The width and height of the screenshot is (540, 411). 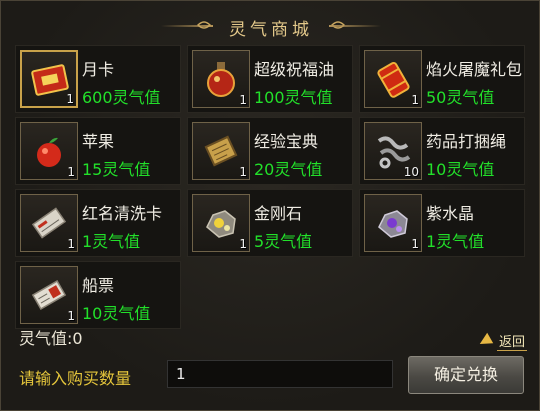 What do you see at coordinates (466, 141) in the screenshot?
I see `item-name: 药品打捆绳` at bounding box center [466, 141].